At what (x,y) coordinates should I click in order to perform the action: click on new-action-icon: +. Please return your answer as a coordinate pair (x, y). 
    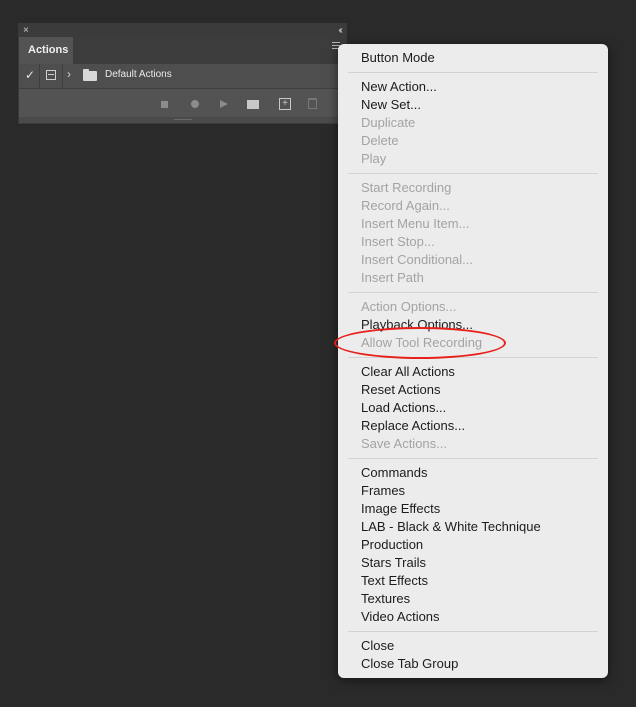
    Looking at the image, I should click on (285, 104).